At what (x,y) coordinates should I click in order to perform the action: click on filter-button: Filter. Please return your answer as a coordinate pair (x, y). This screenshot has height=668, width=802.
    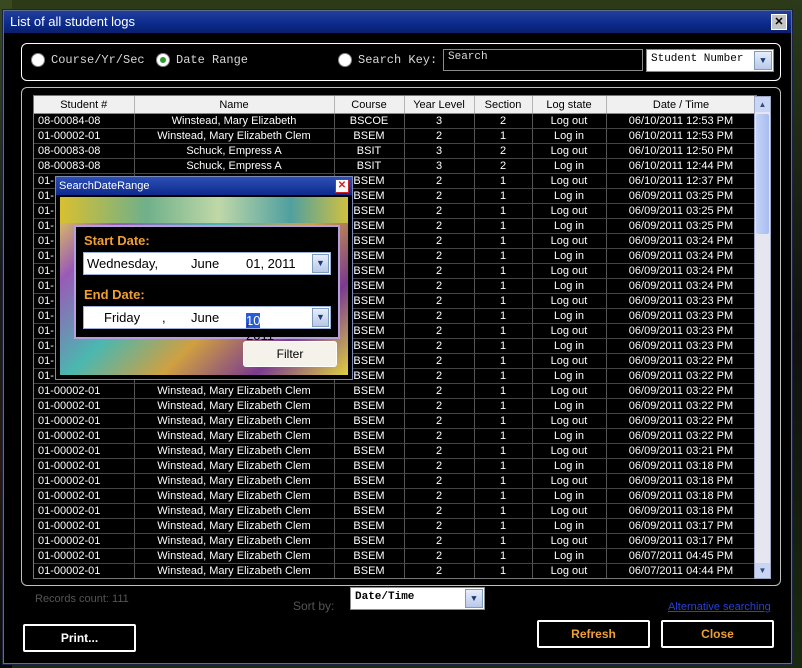
    Looking at the image, I should click on (290, 354).